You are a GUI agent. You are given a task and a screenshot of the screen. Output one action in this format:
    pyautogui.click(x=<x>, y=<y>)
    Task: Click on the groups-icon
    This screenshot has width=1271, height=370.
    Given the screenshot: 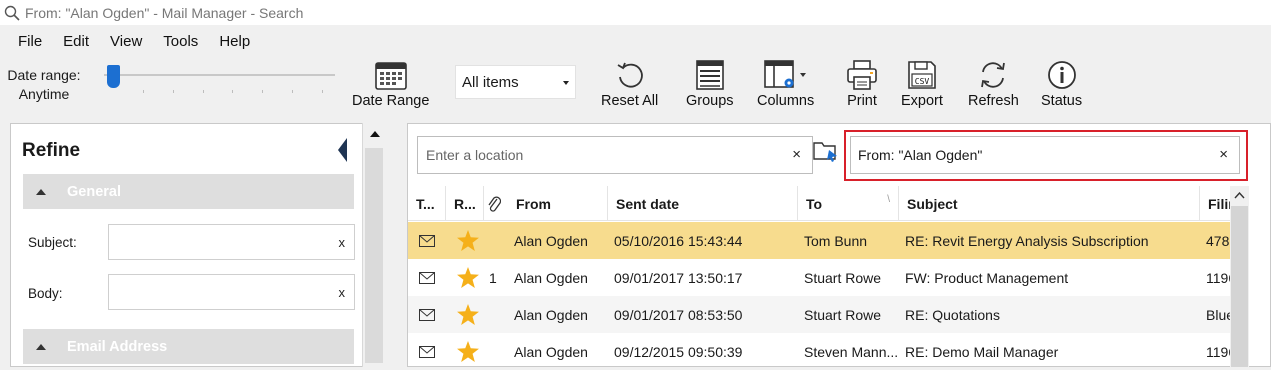 What is the action you would take?
    pyautogui.click(x=709, y=75)
    